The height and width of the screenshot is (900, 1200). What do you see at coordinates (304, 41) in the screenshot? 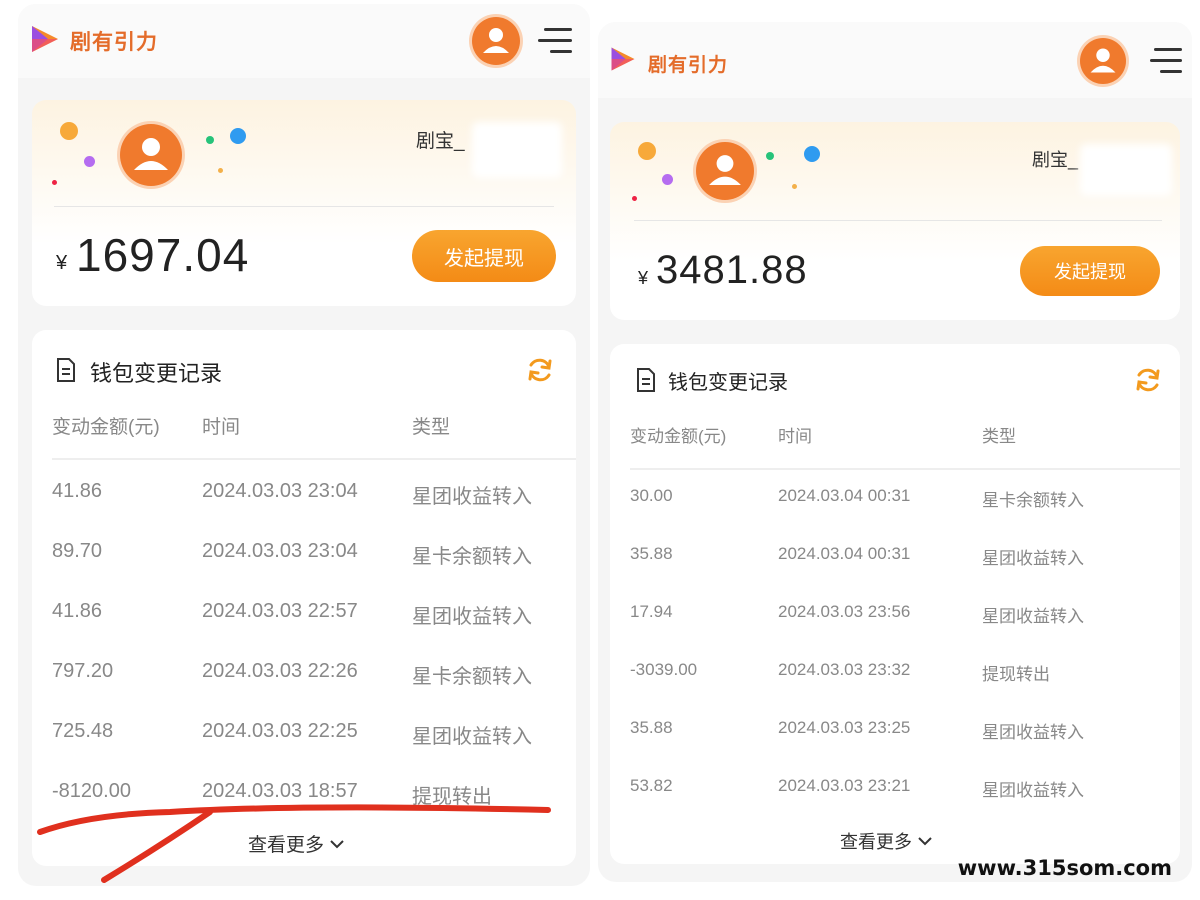
I see `top-bar: 剧有引力` at bounding box center [304, 41].